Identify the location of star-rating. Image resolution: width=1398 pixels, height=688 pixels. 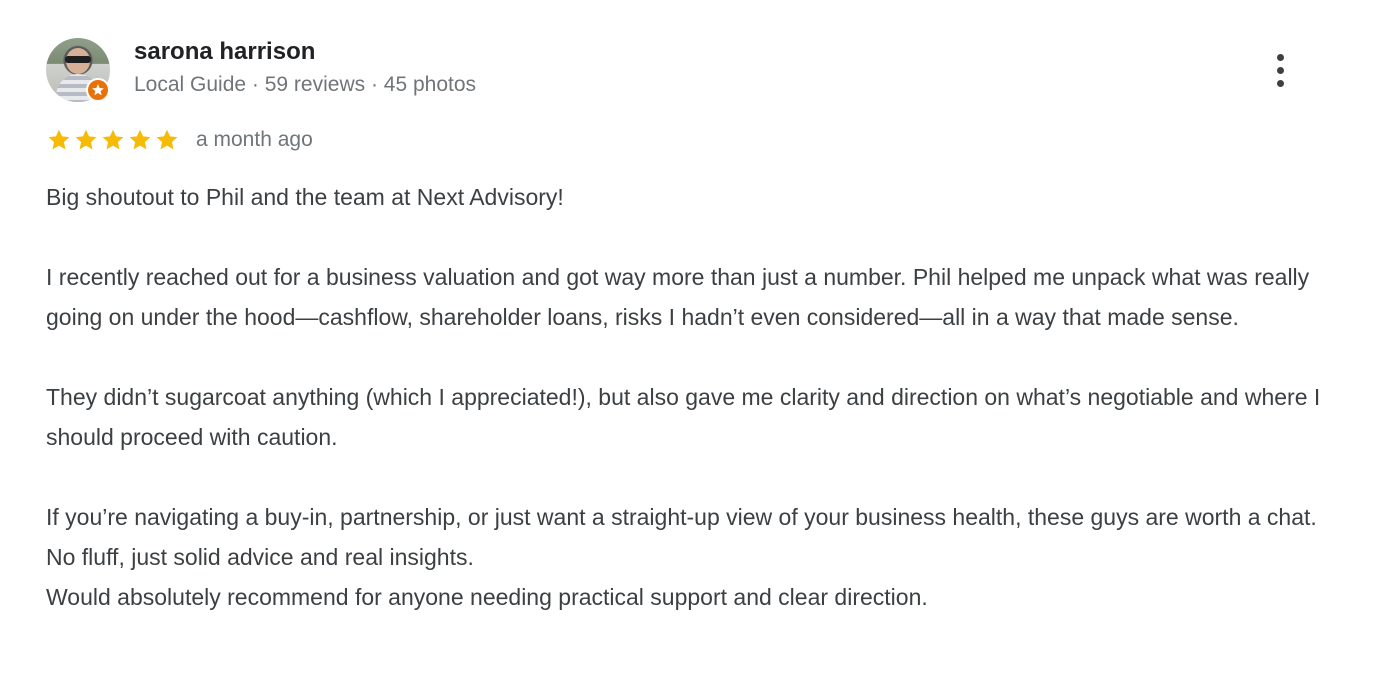
(113, 140).